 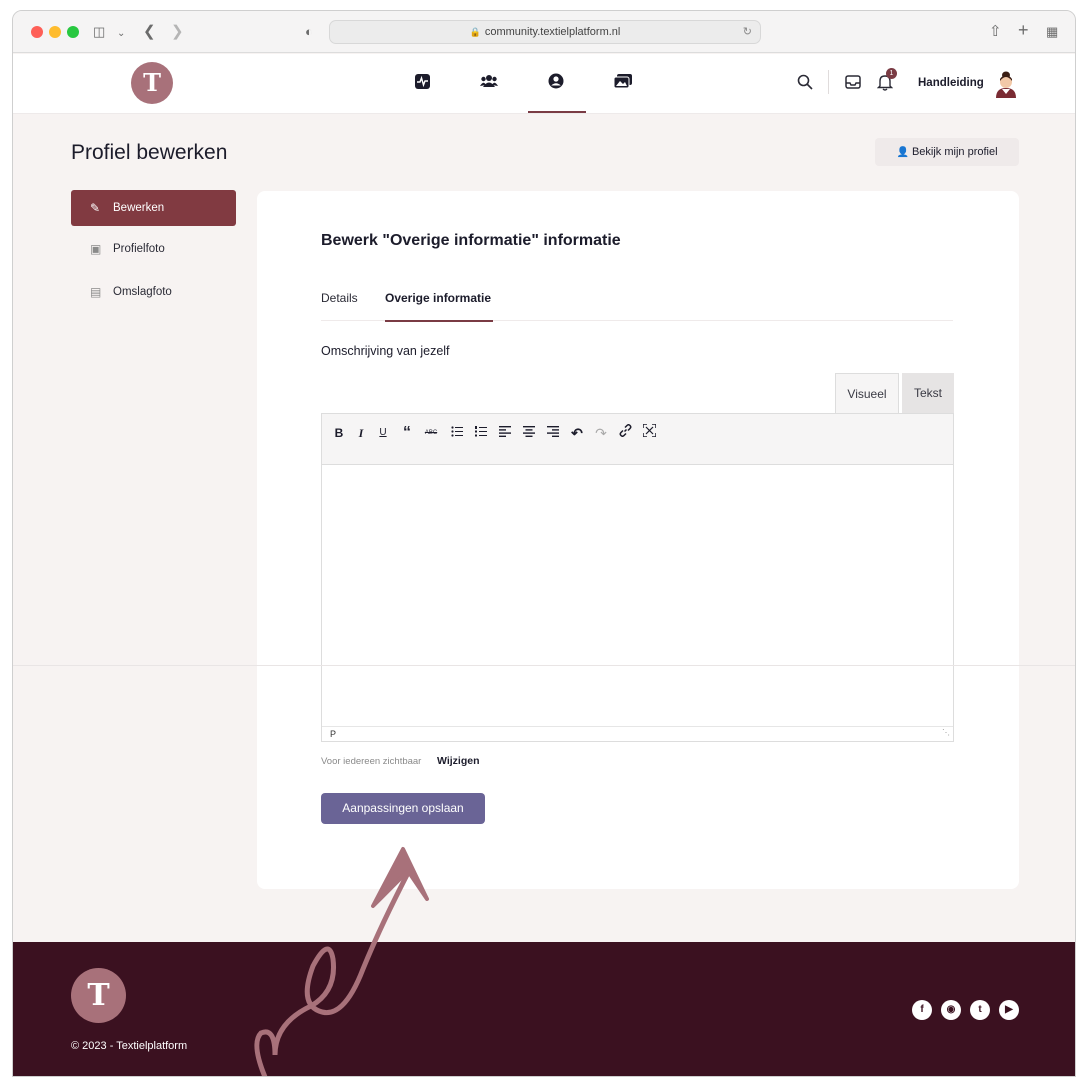 I want to click on annotation-arrow-icon, so click(x=341, y=961).